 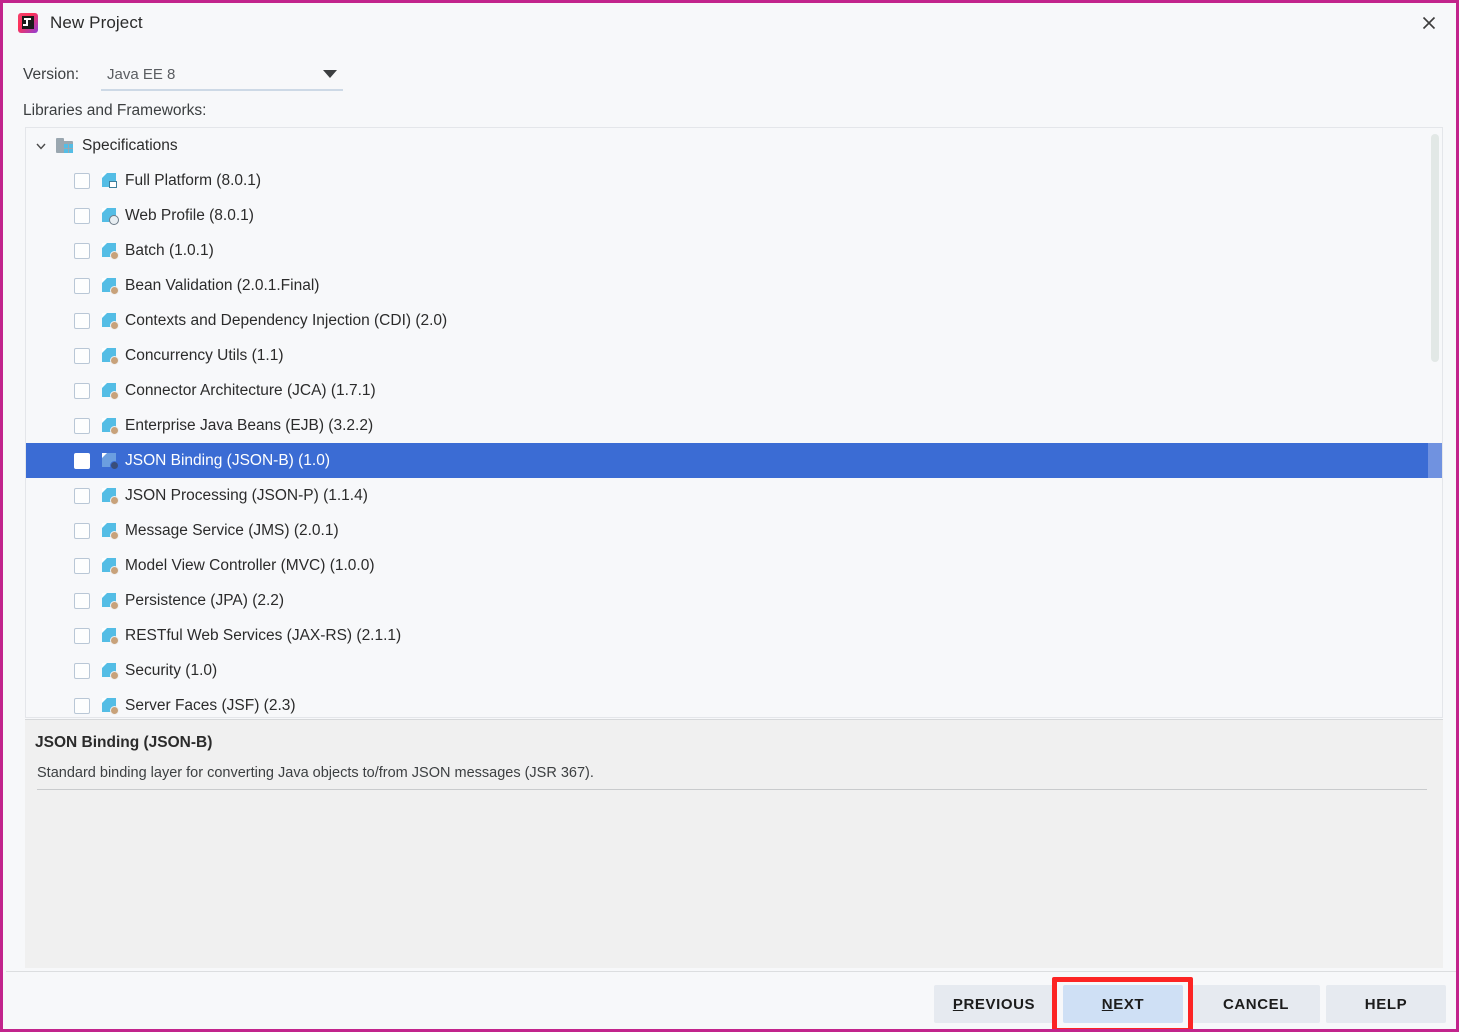 What do you see at coordinates (1256, 1004) in the screenshot?
I see `cancel-button: CANCEL` at bounding box center [1256, 1004].